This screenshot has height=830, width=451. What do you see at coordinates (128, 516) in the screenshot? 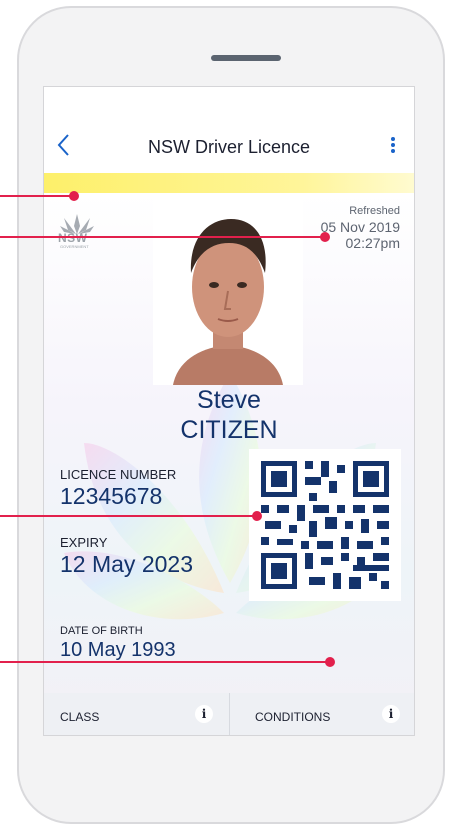
I see `pointer-line-licence-number` at bounding box center [128, 516].